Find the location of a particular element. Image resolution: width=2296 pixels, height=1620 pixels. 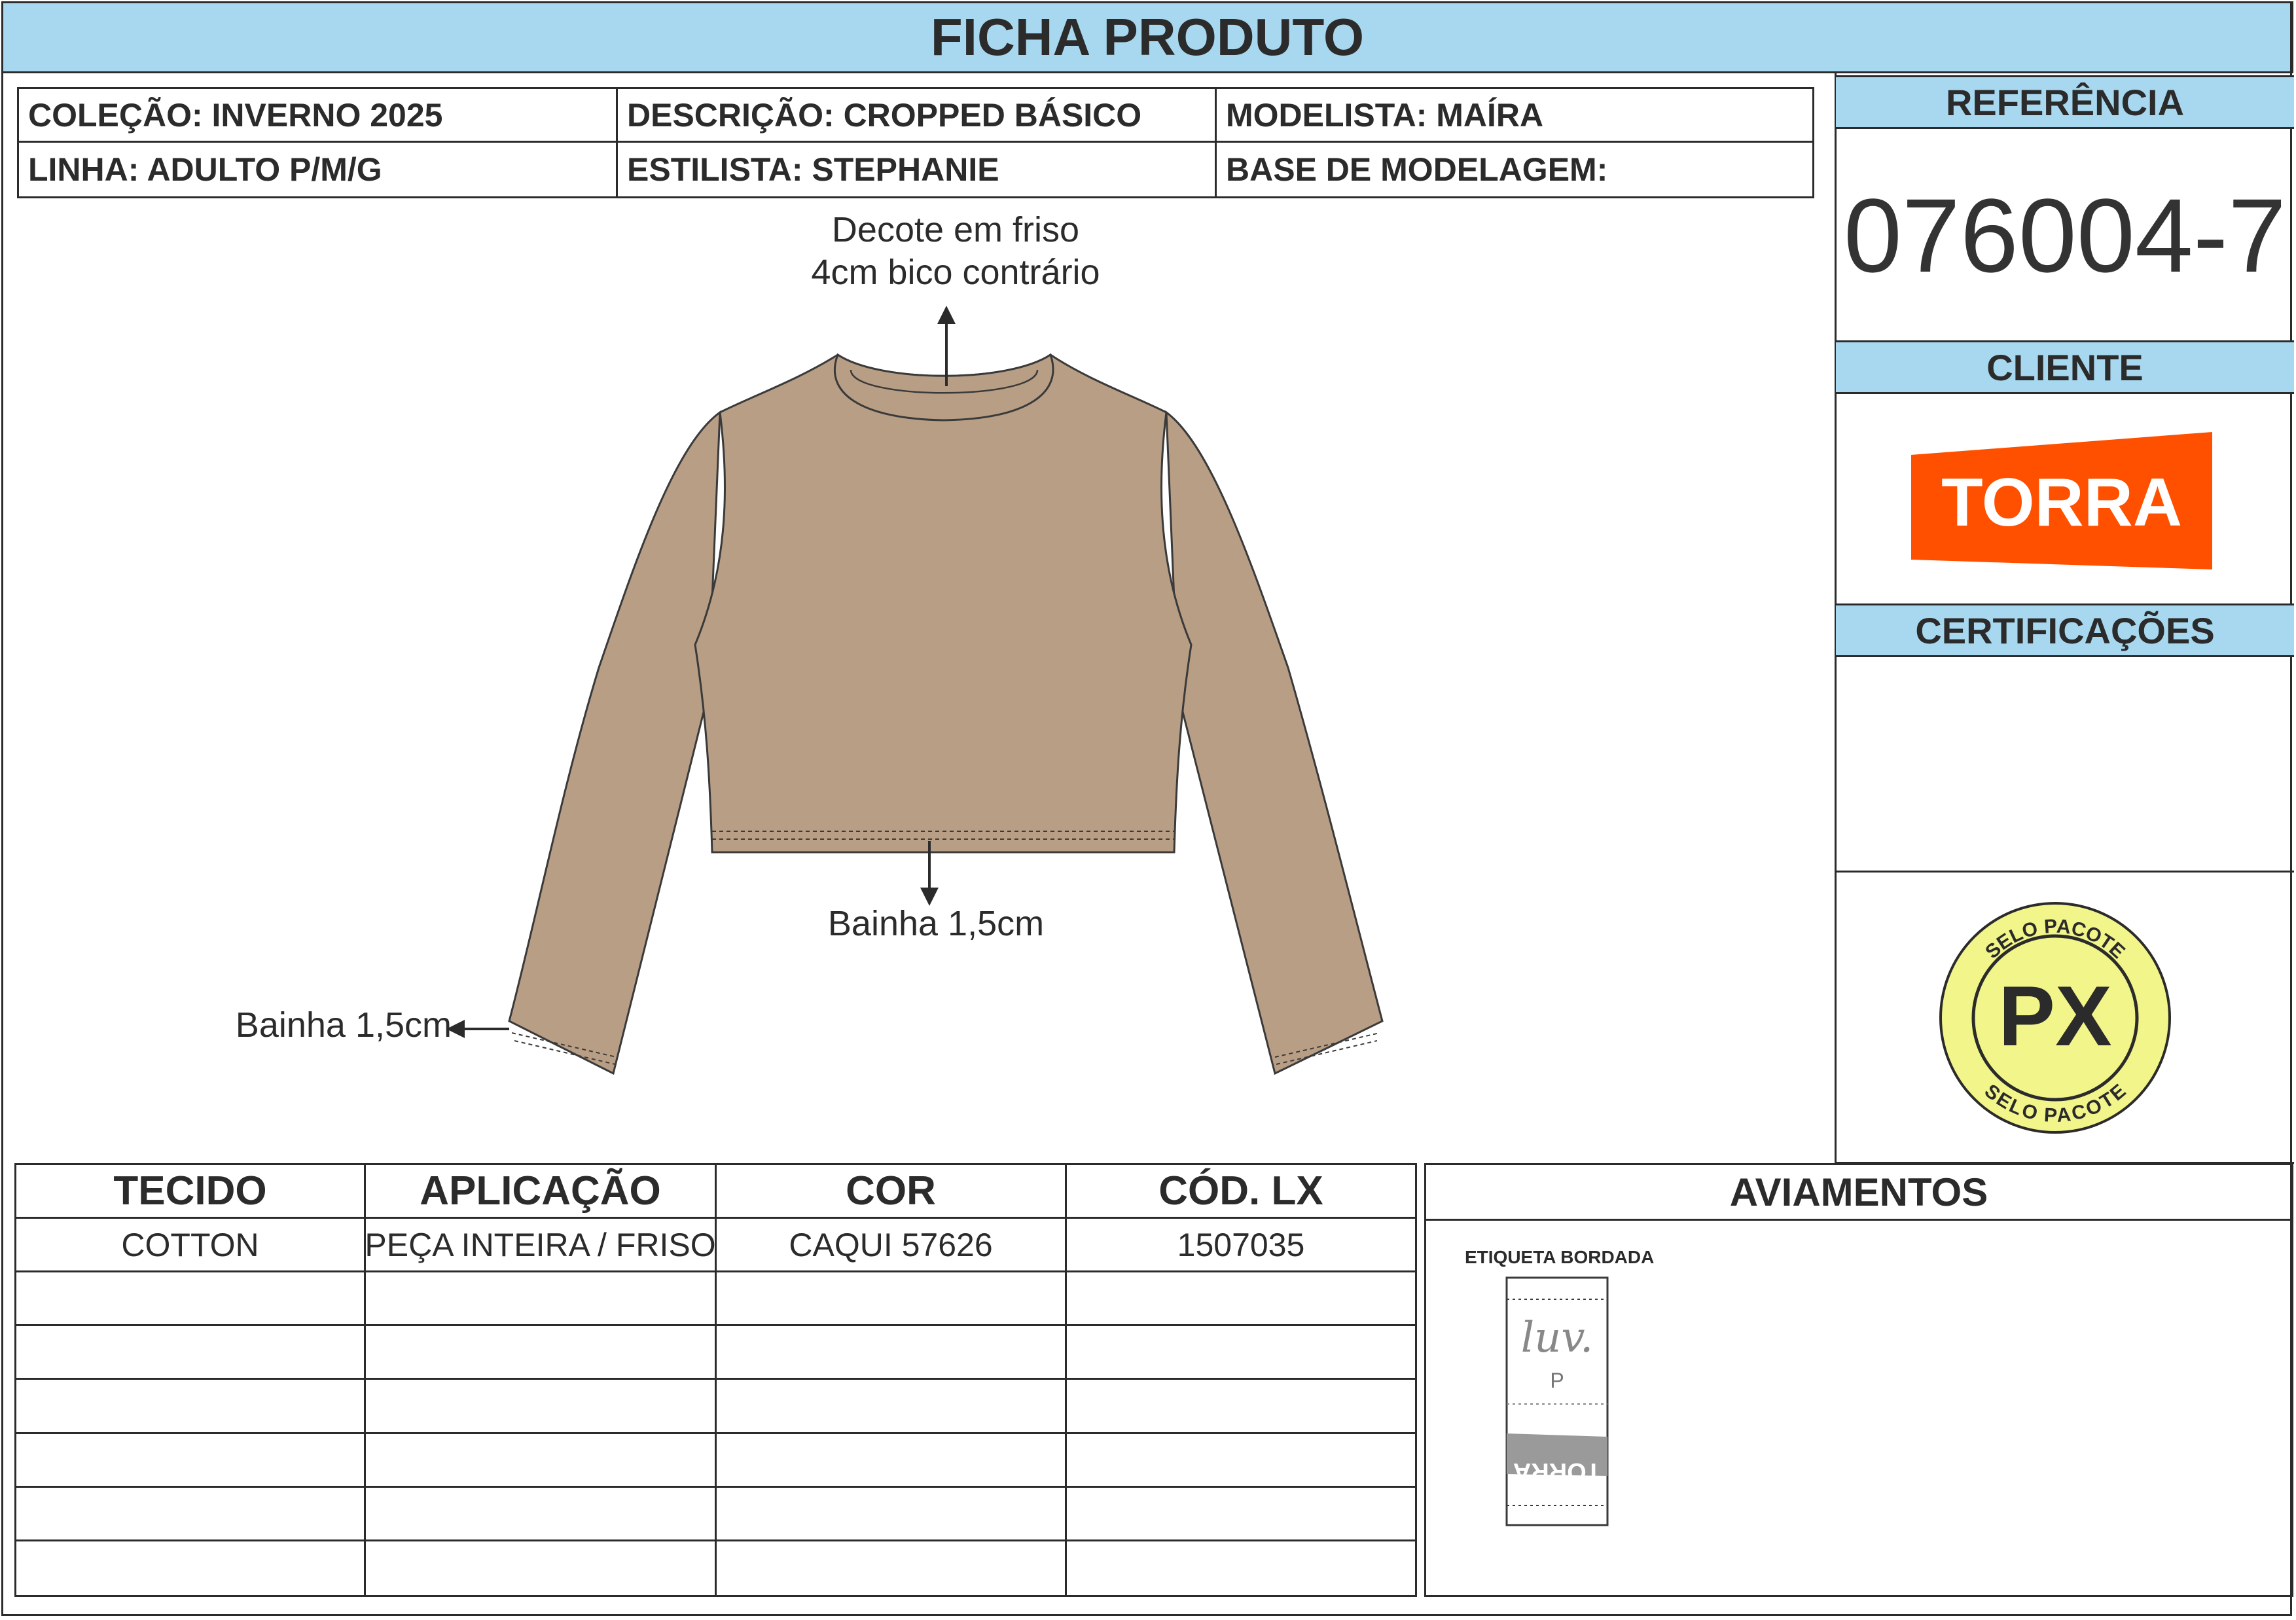

sleeve-note: Bainha 1,5cm is located at coordinates (343, 1025).